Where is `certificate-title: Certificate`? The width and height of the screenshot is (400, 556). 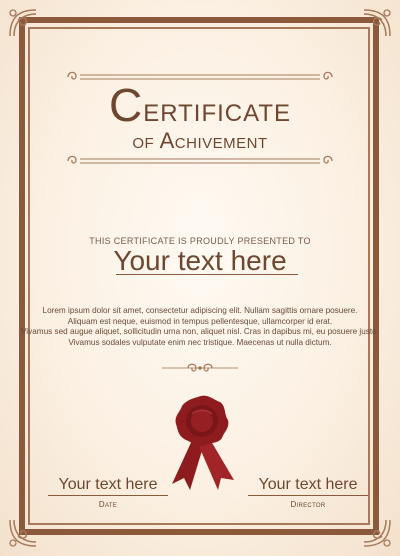 certificate-title: Certificate is located at coordinates (200, 105).